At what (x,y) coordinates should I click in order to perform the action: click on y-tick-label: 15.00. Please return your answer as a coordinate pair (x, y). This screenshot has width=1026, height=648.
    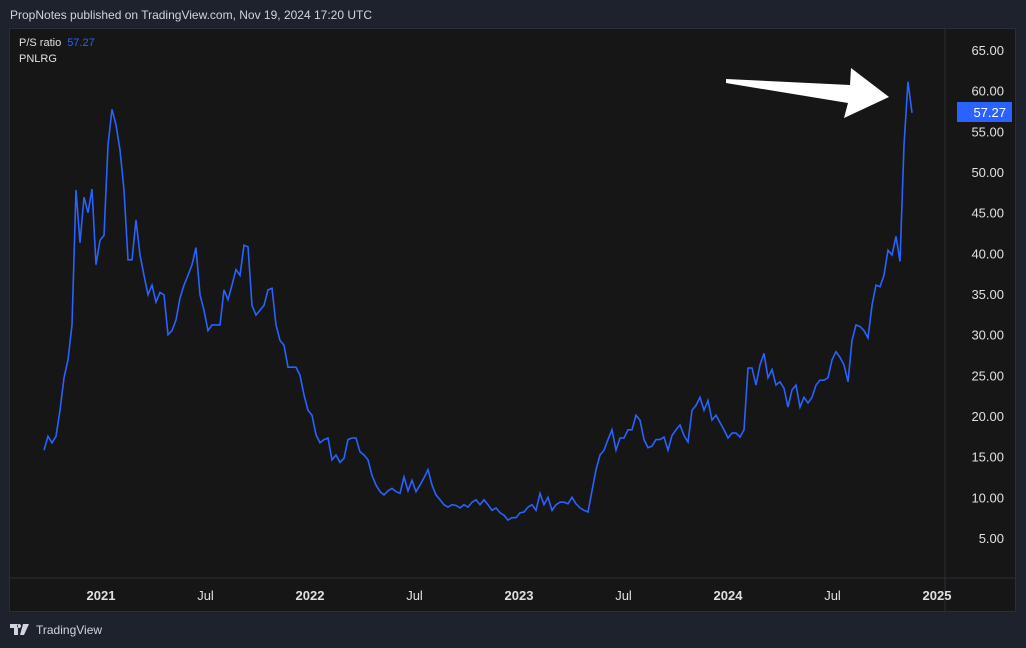
    Looking at the image, I should click on (987, 457).